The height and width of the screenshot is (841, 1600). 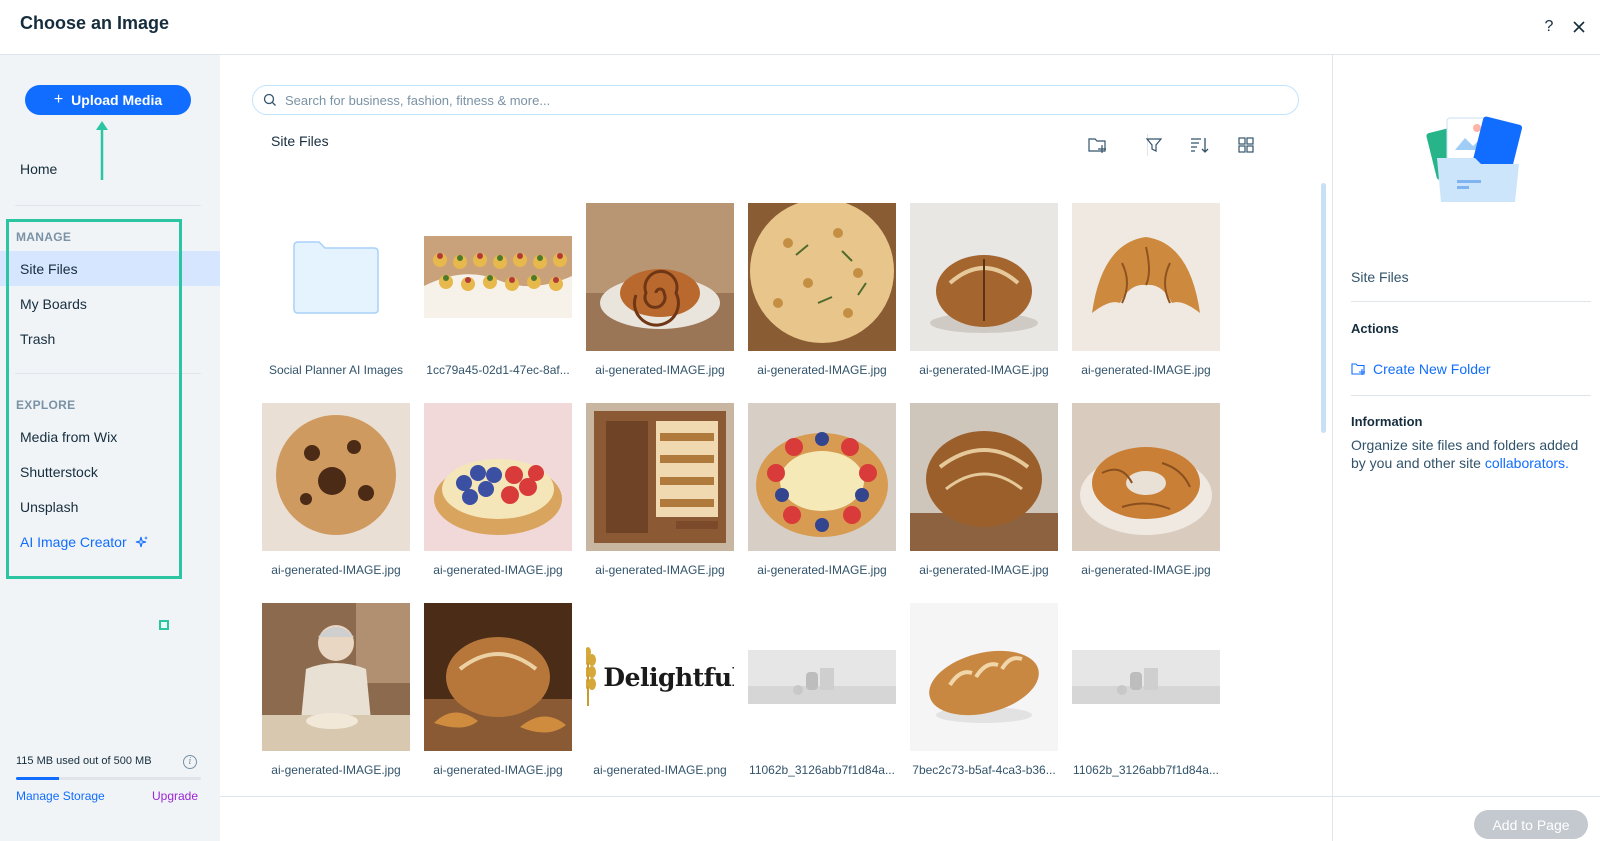 I want to click on upgrade-link: Upgrade, so click(x=175, y=796).